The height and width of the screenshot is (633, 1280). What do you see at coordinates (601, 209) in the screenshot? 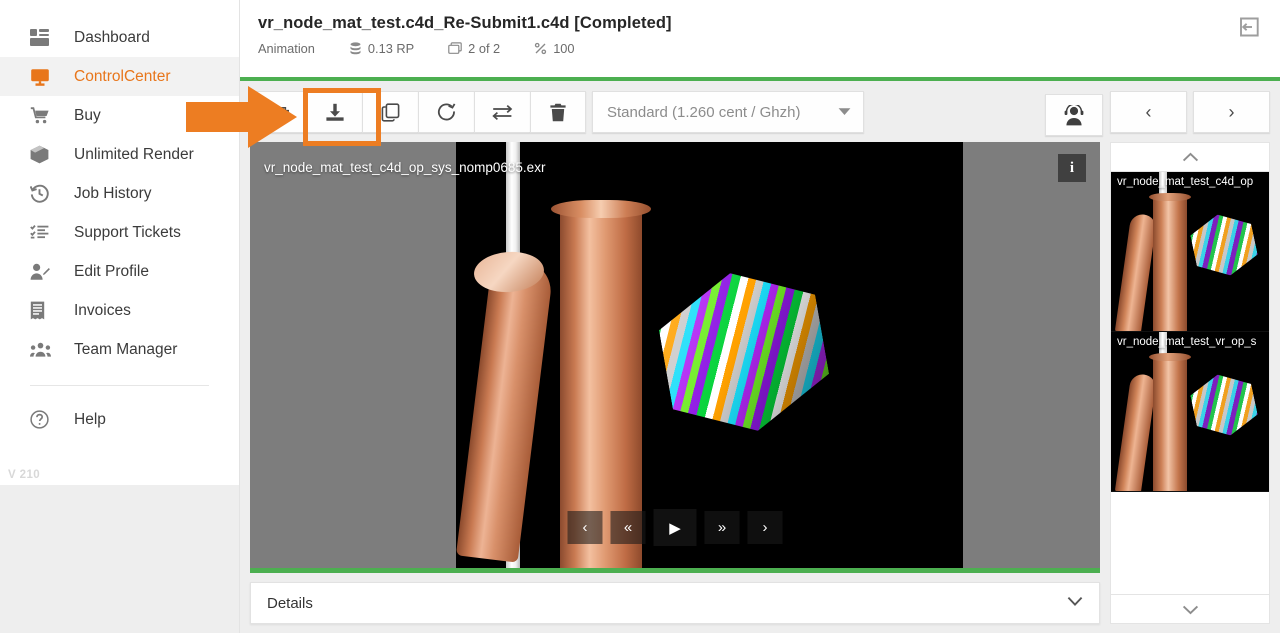
I see `render-cylinder-cap` at bounding box center [601, 209].